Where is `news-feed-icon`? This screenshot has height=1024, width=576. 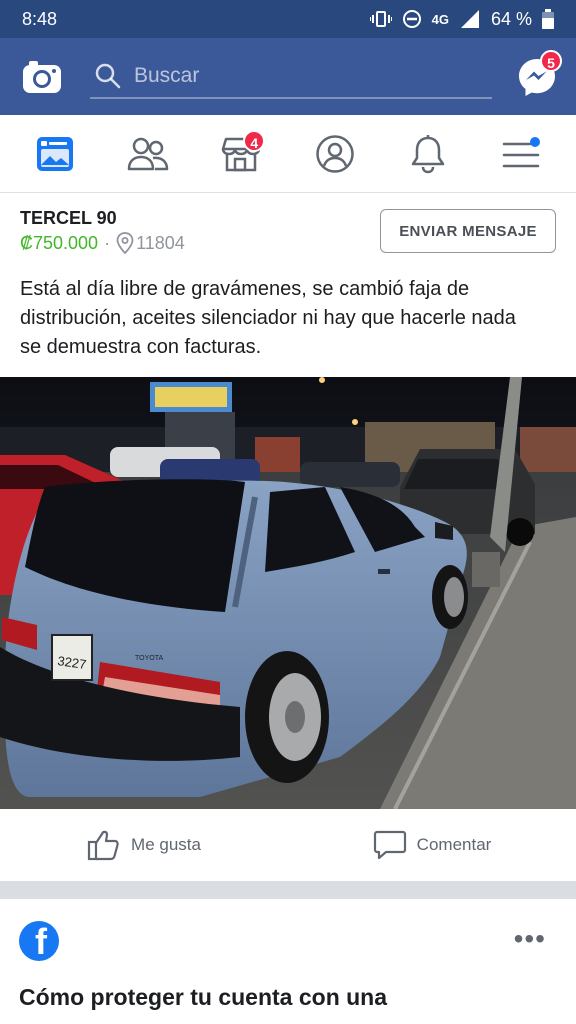 news-feed-icon is located at coordinates (54, 153).